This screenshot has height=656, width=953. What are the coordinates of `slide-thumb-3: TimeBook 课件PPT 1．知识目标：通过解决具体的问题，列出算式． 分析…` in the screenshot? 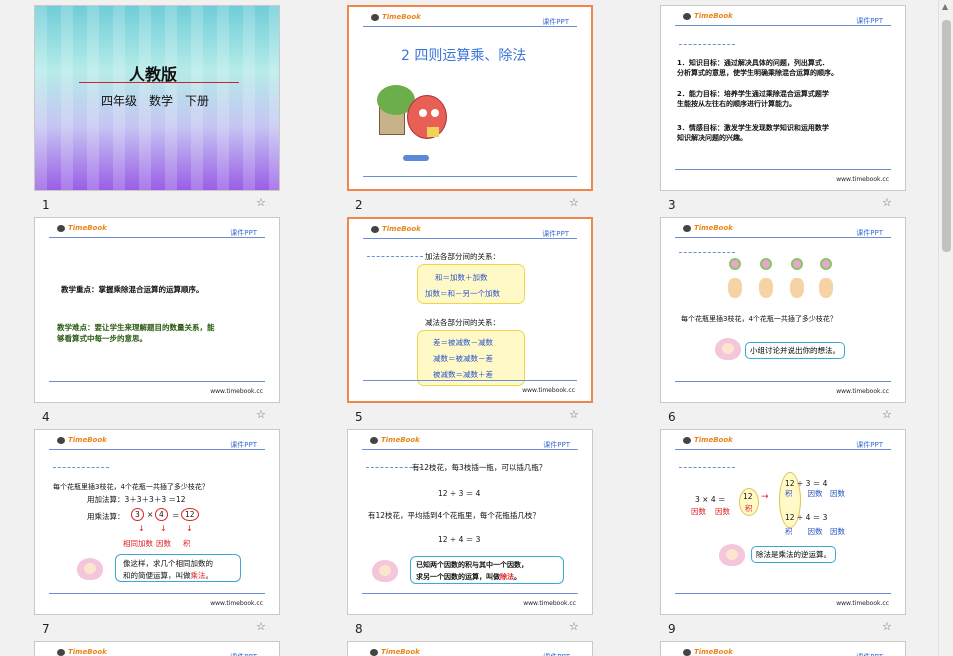 It's located at (783, 108).